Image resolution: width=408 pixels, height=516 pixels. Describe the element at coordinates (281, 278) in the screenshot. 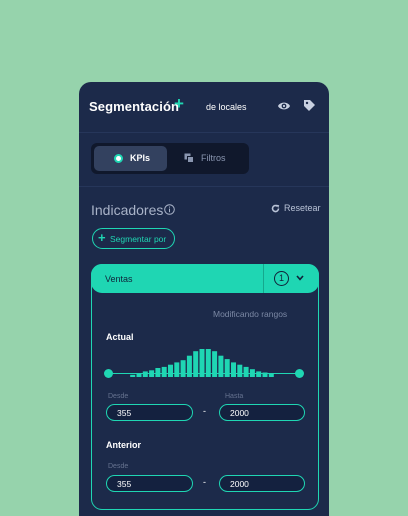

I see `count-badge: 1` at that location.